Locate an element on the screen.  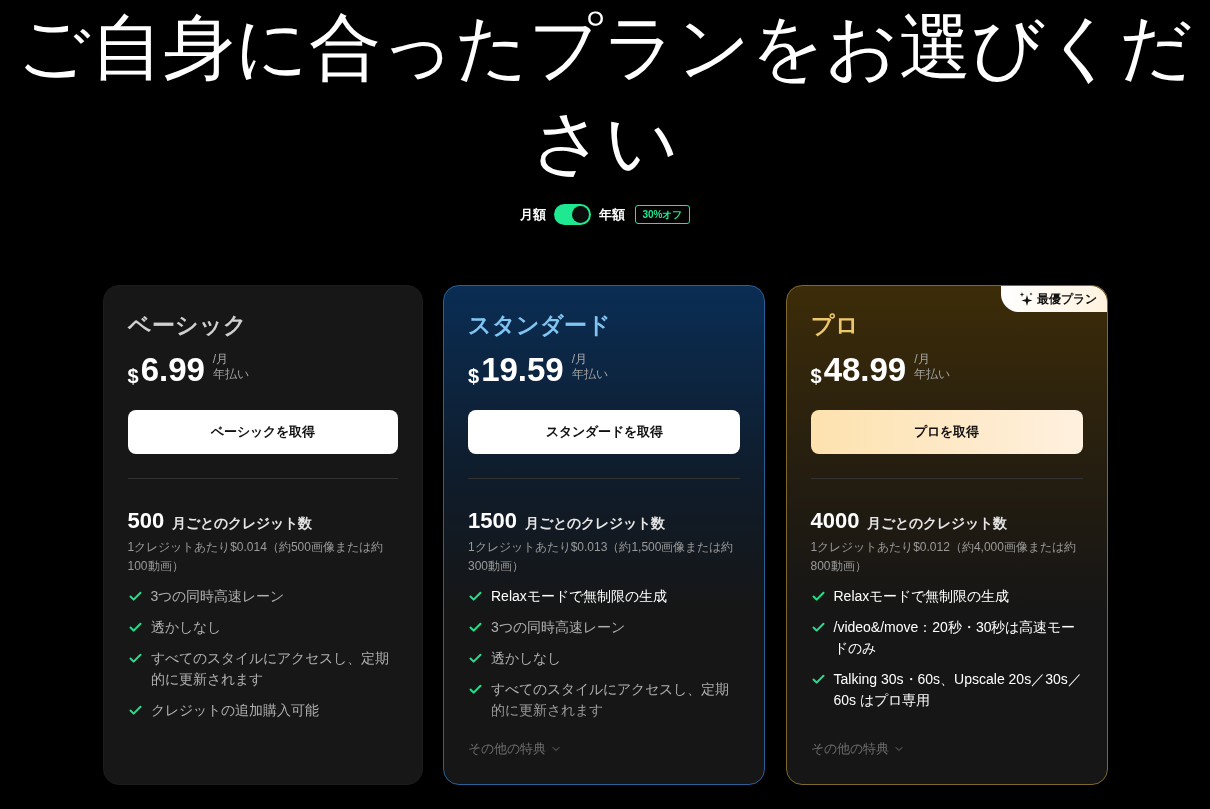
billing-toggle is located at coordinates (573, 214).